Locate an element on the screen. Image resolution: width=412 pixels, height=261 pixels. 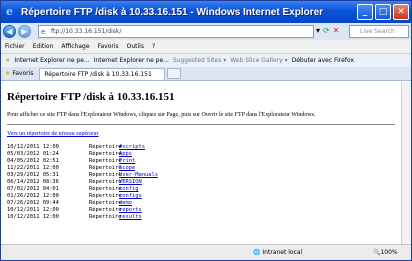
entry-link: config is located at coordinates (128, 189).